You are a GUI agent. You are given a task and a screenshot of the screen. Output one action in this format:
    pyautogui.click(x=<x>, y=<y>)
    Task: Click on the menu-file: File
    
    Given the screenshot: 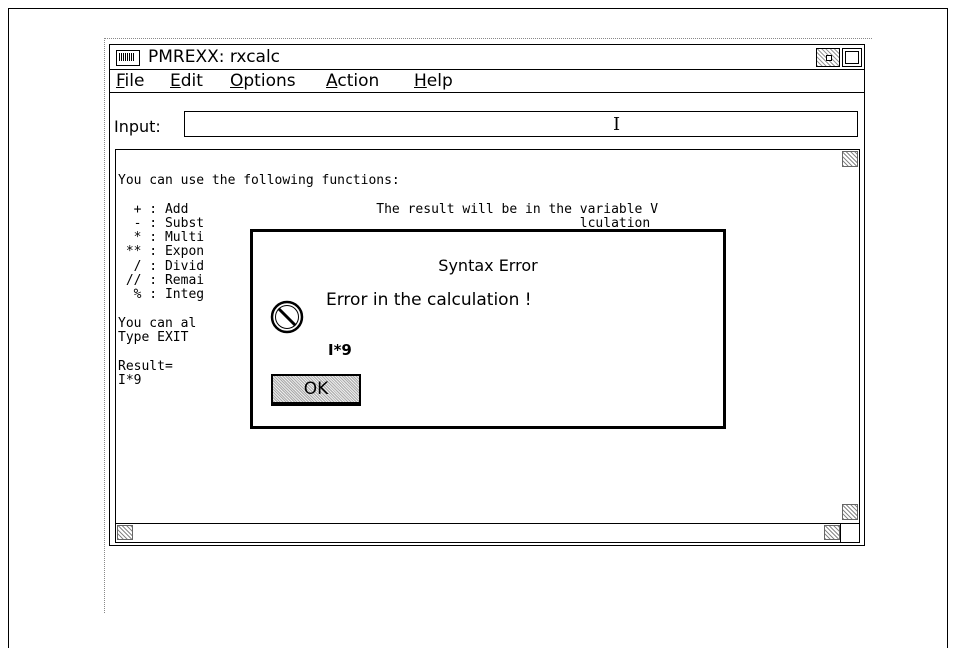 What is the action you would take?
    pyautogui.click(x=130, y=81)
    